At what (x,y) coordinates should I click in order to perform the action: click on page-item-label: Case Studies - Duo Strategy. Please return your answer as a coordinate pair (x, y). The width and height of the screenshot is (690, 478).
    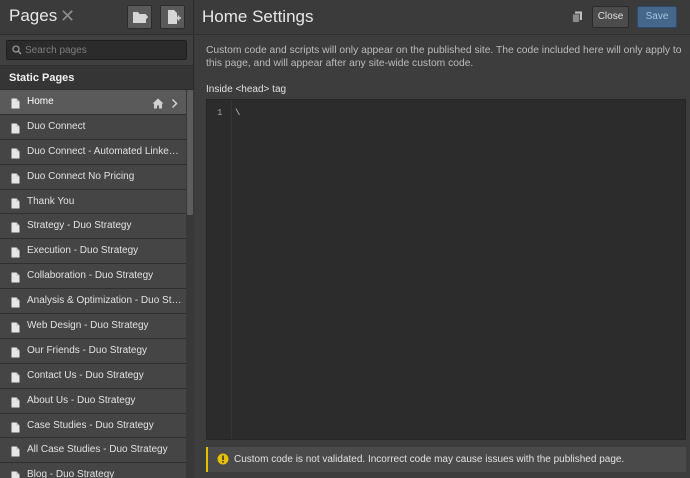
    Looking at the image, I should click on (90, 425).